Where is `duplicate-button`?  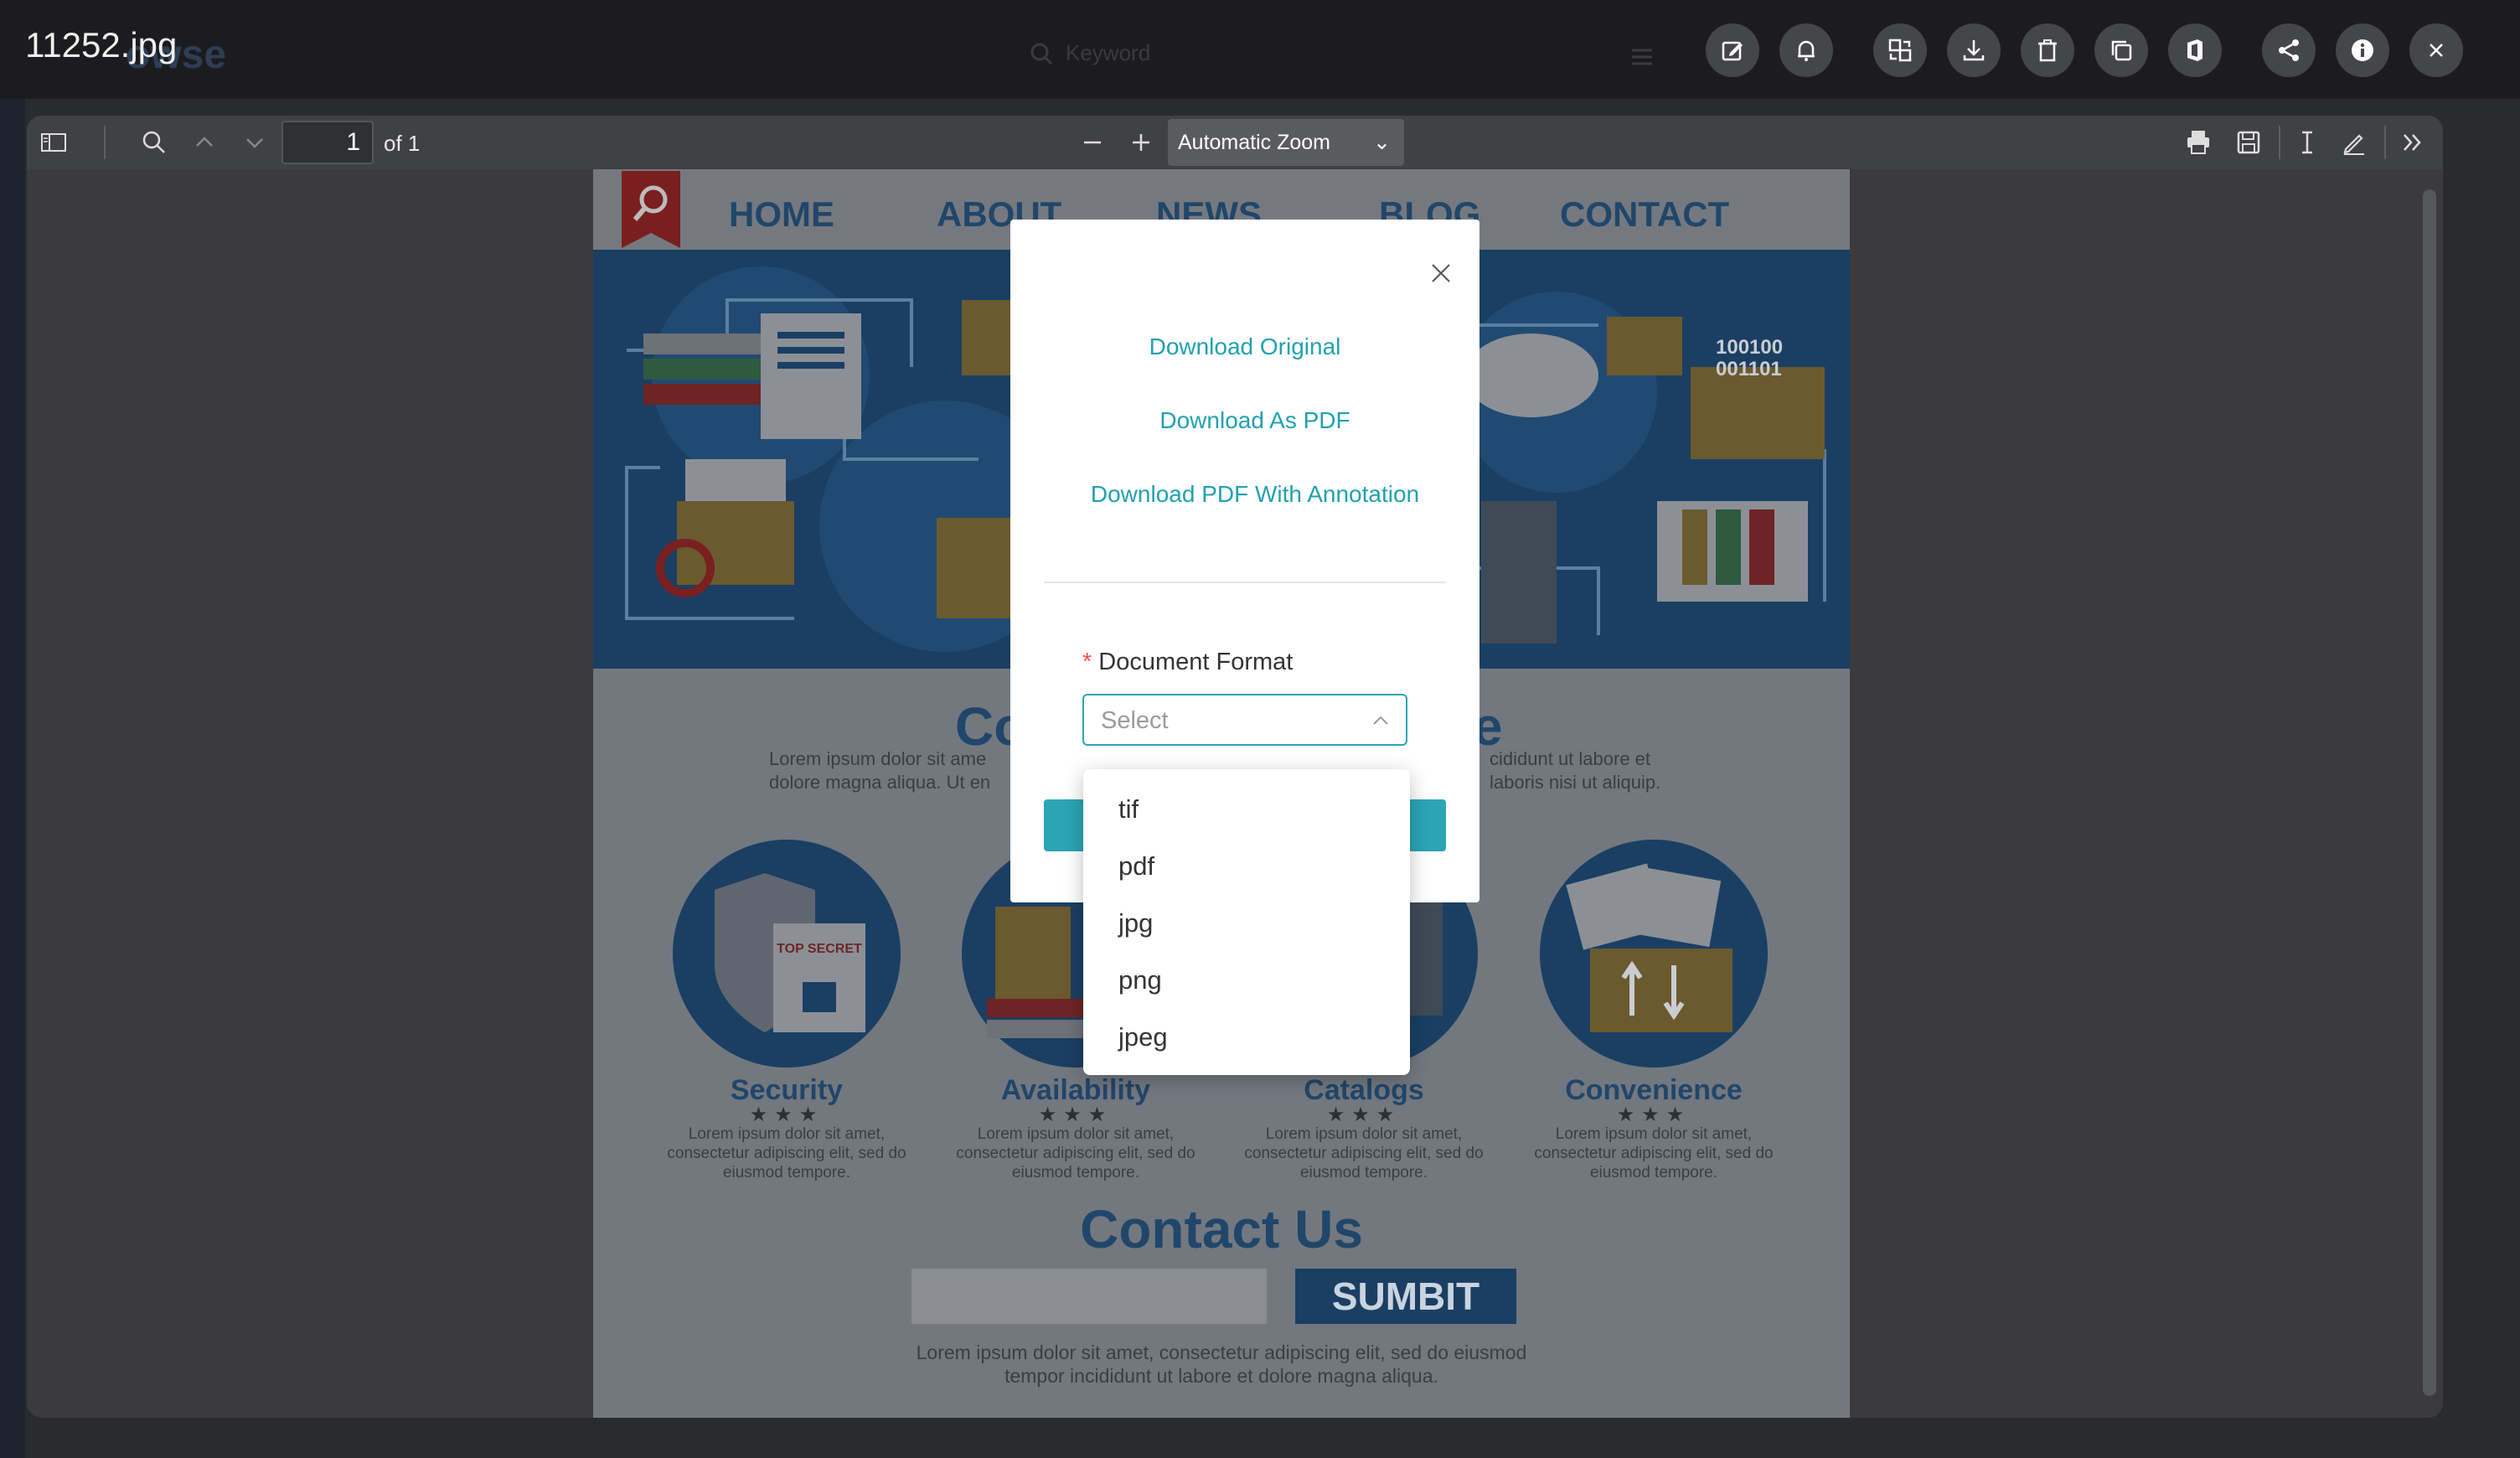
duplicate-button is located at coordinates (2121, 50).